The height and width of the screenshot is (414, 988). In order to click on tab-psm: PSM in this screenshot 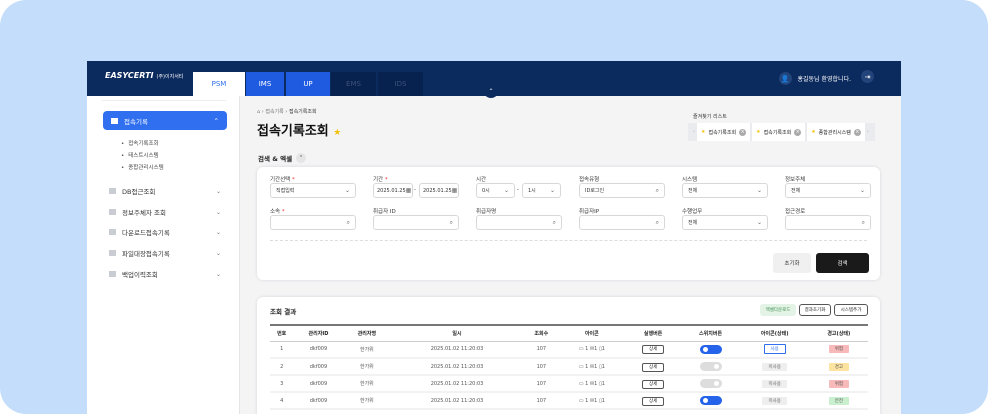, I will do `click(219, 84)`.